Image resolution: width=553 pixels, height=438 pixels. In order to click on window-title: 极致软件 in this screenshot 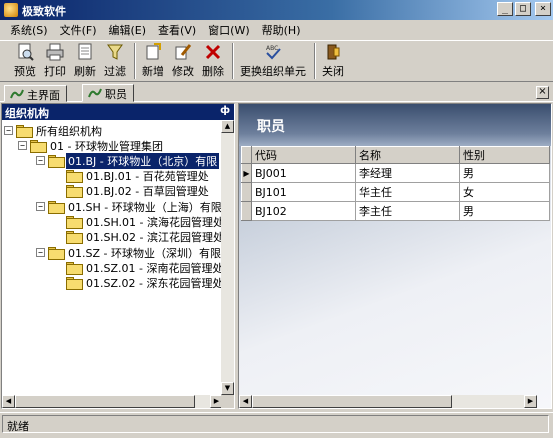, I will do `click(44, 11)`.